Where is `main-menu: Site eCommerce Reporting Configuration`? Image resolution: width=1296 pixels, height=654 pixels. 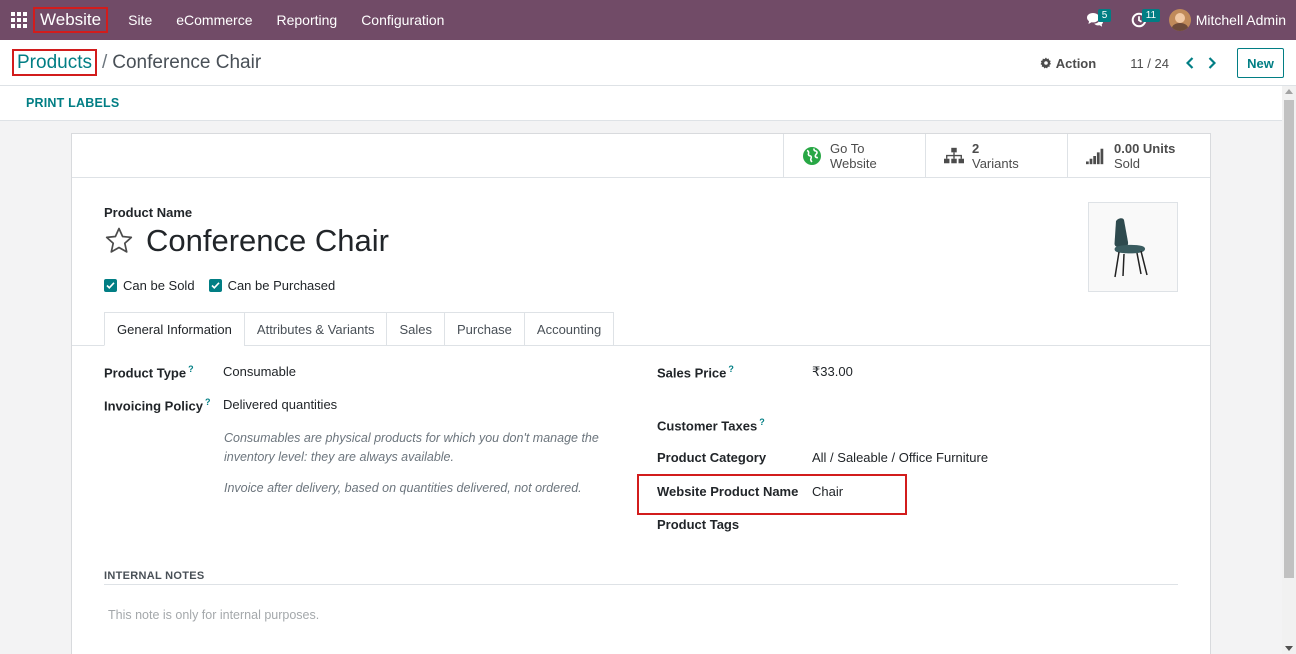
main-menu: Site eCommerce Reporting Configuration is located at coordinates (286, 20).